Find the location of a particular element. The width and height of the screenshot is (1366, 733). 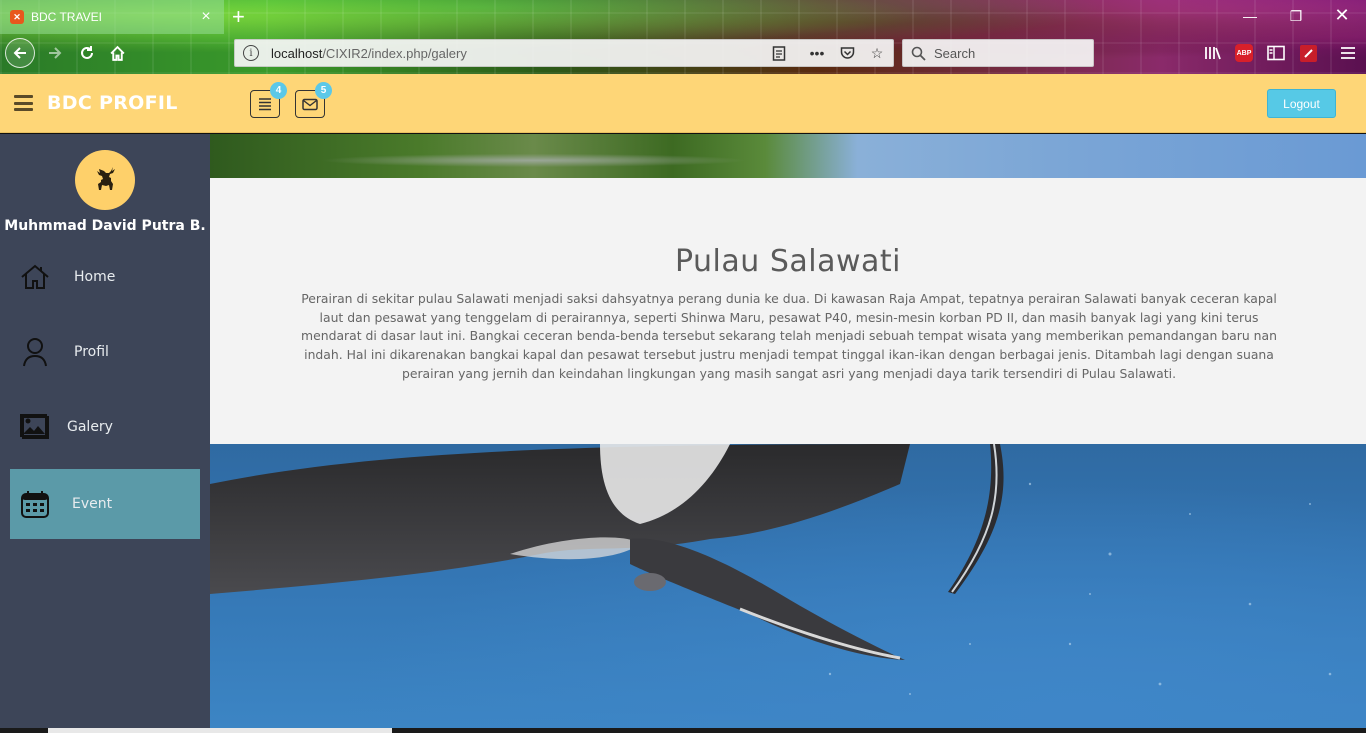

bookmark-star-icon: ☆ is located at coordinates (877, 53).